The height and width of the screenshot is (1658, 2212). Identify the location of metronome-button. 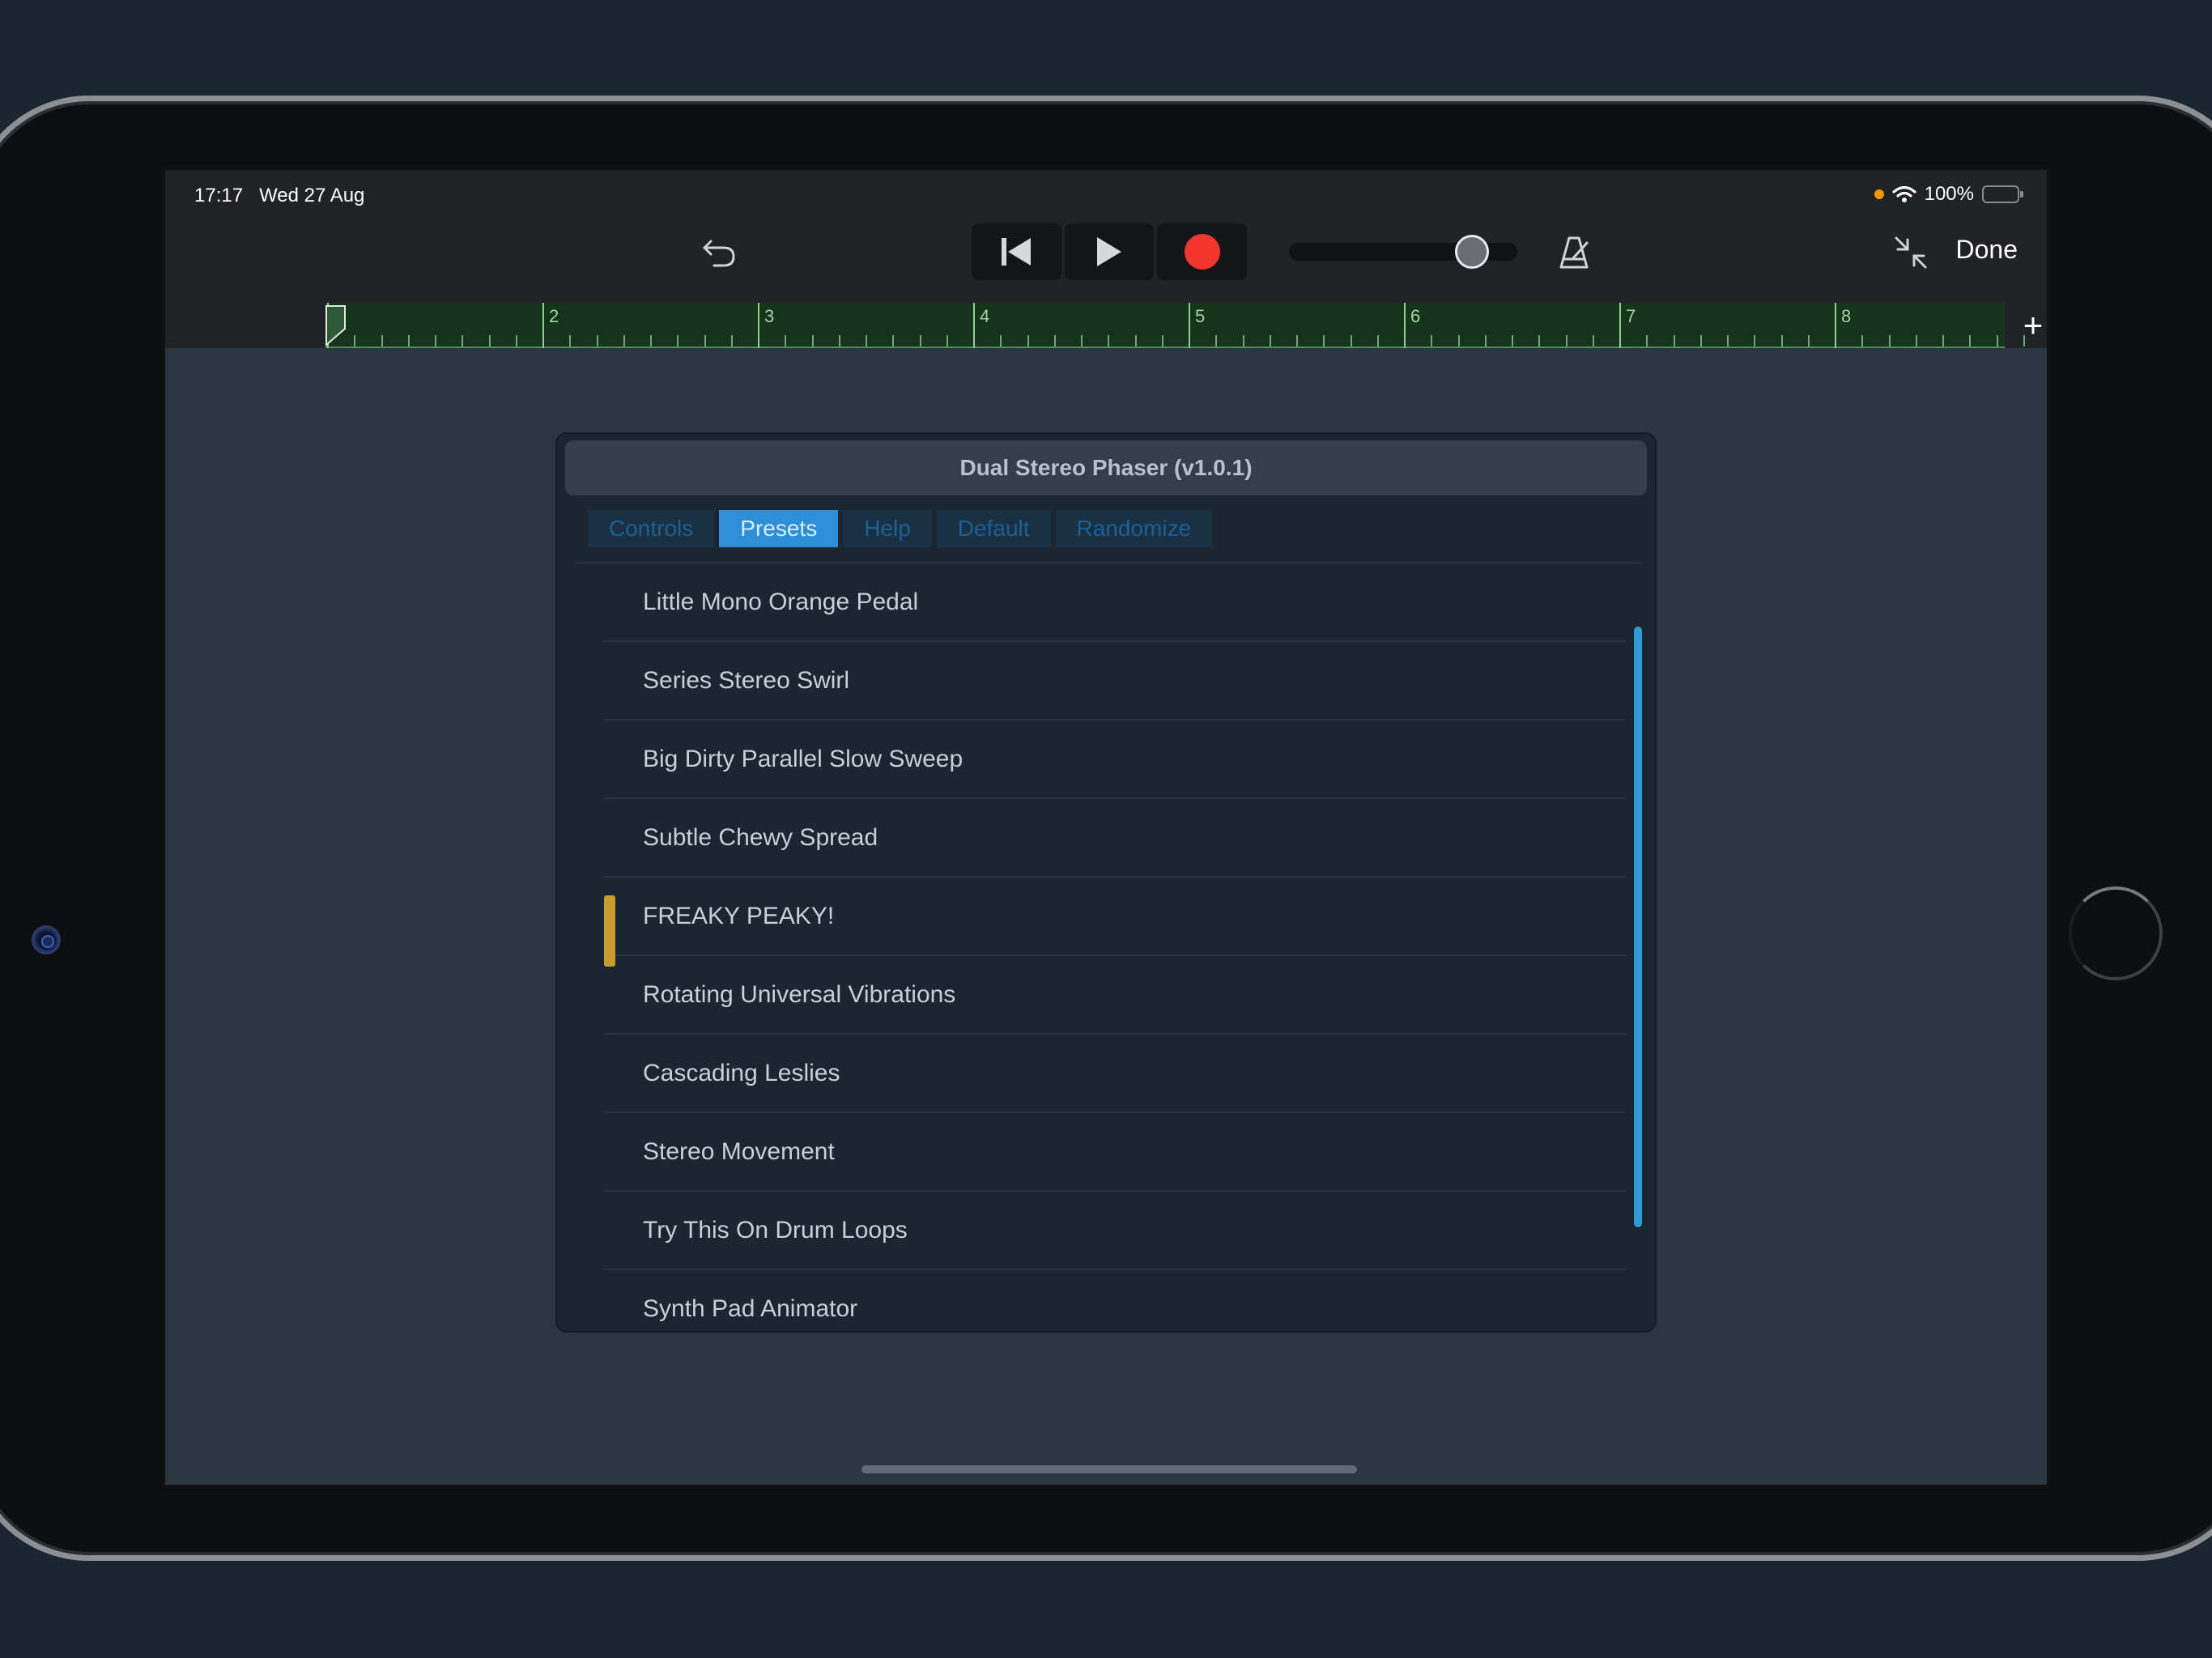
(1574, 252).